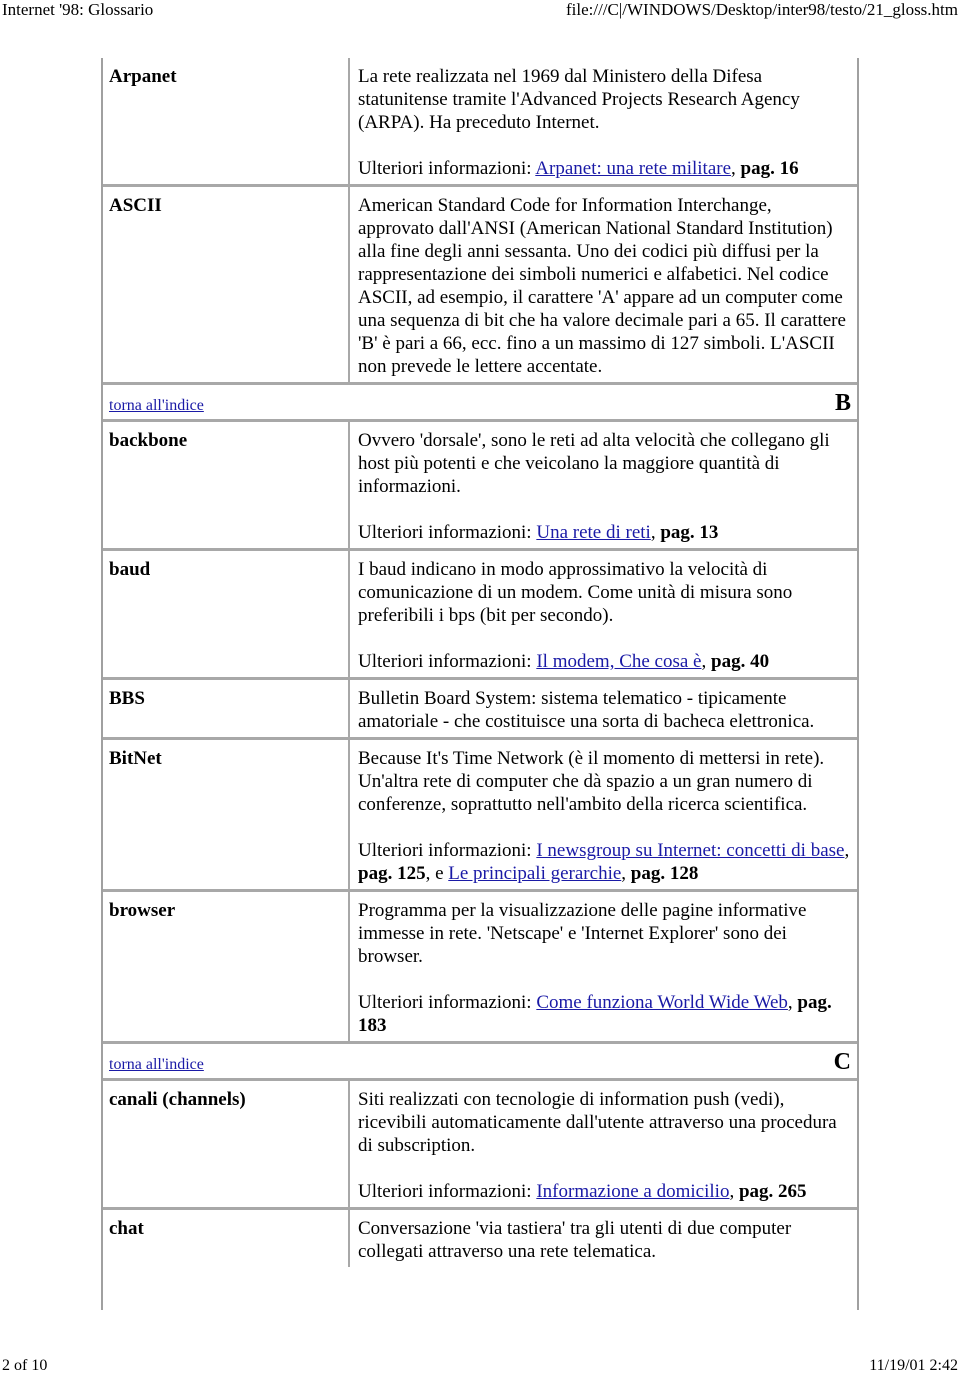  Describe the element at coordinates (226, 1238) in the screenshot. I see `term: chat` at that location.